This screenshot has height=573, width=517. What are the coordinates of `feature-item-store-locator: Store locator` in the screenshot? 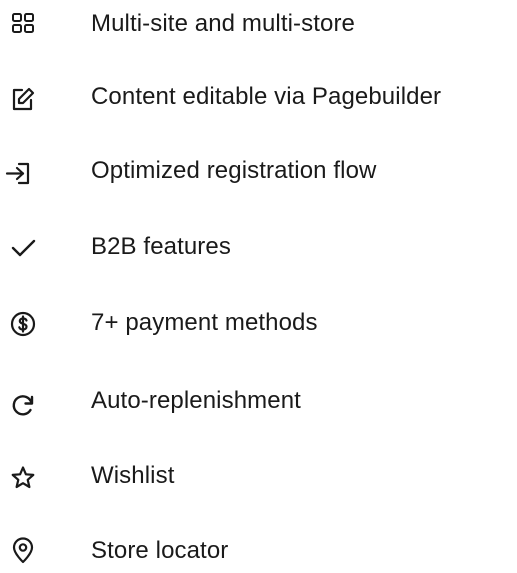 It's located at (258, 553).